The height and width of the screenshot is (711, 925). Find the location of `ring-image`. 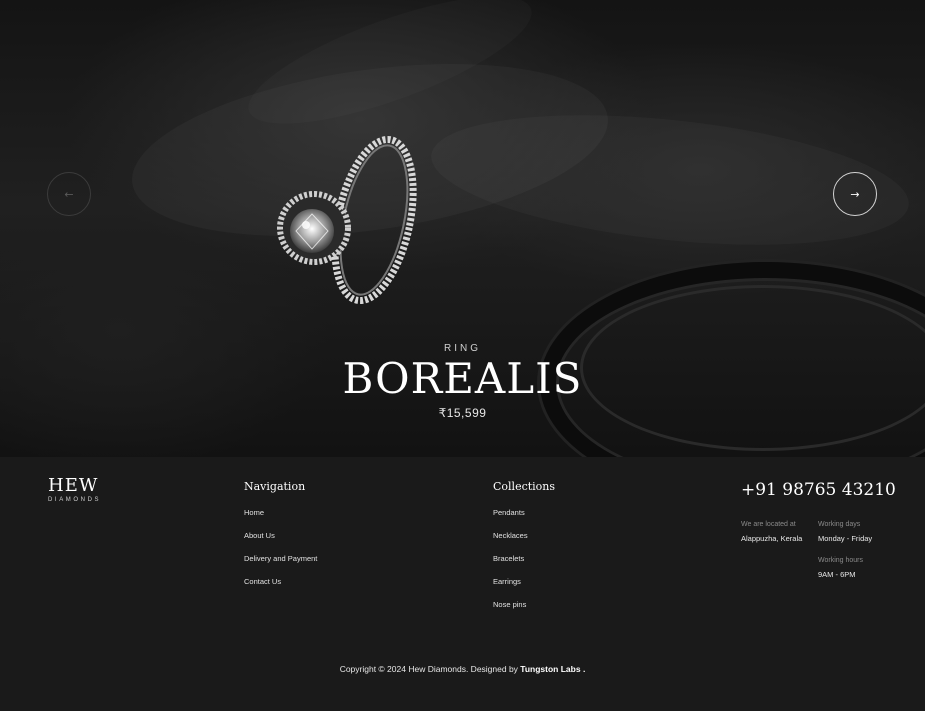

ring-image is located at coordinates (347, 220).